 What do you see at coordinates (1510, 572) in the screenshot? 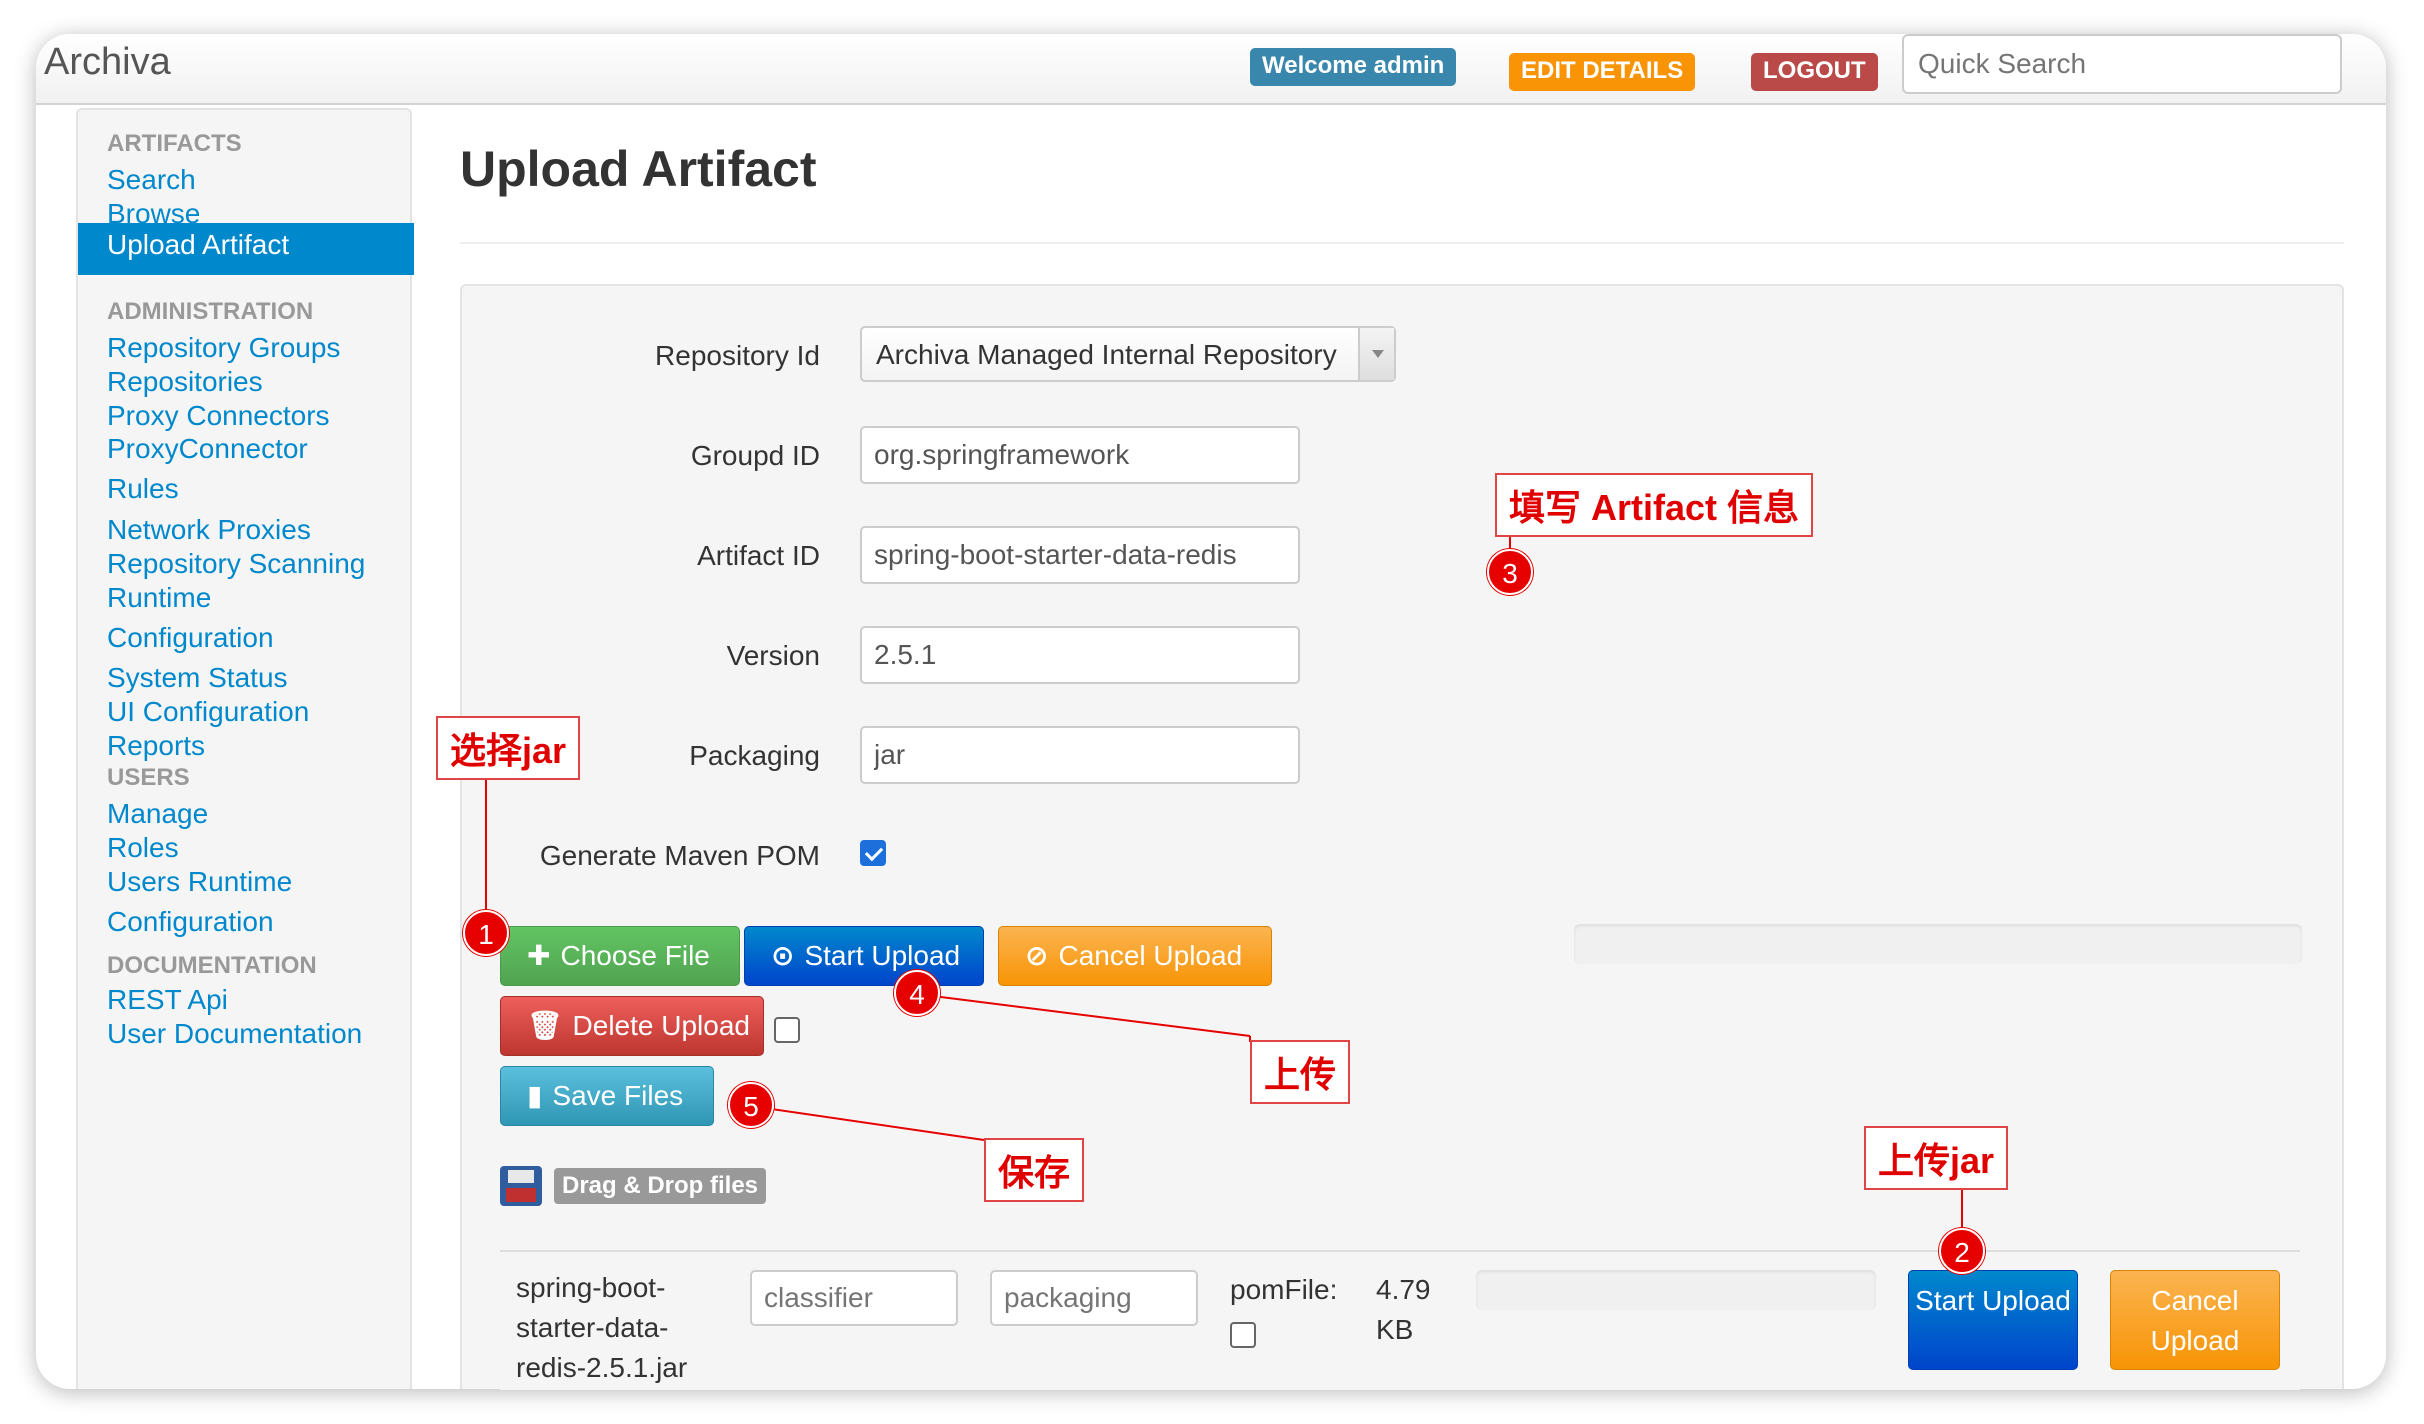
I see `annotation-step-3: 3` at bounding box center [1510, 572].